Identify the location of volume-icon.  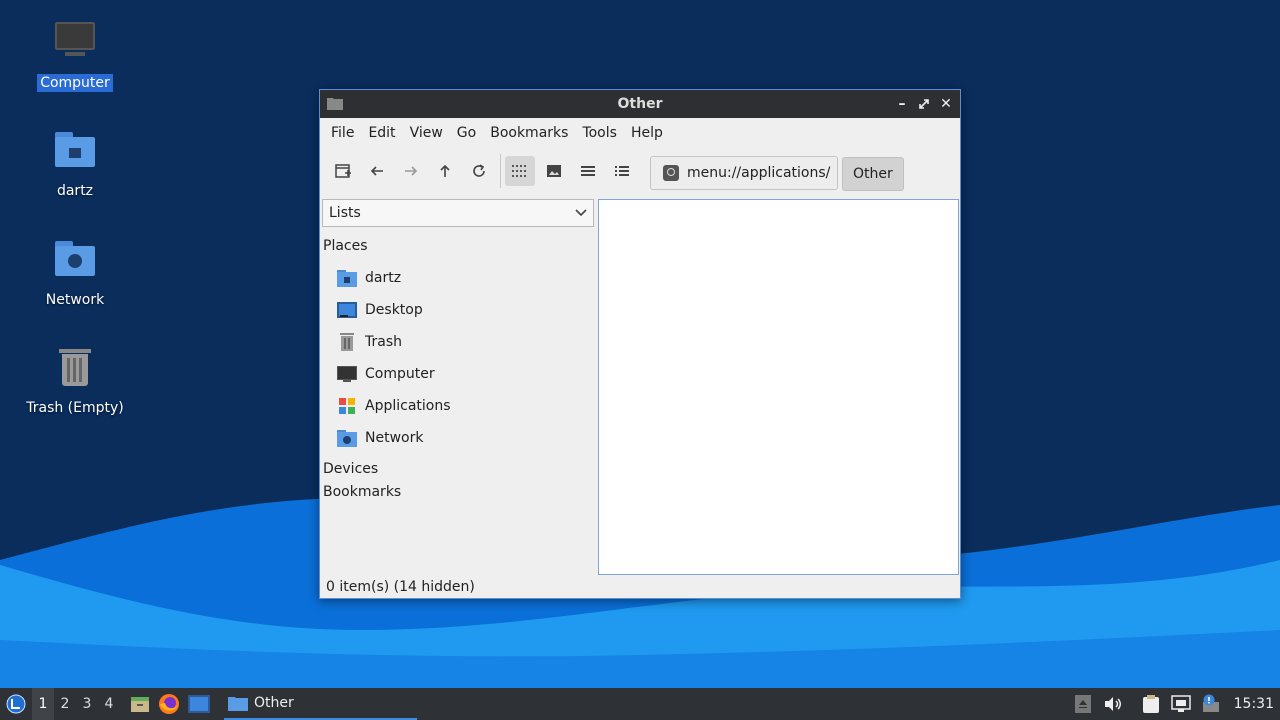
(1112, 704).